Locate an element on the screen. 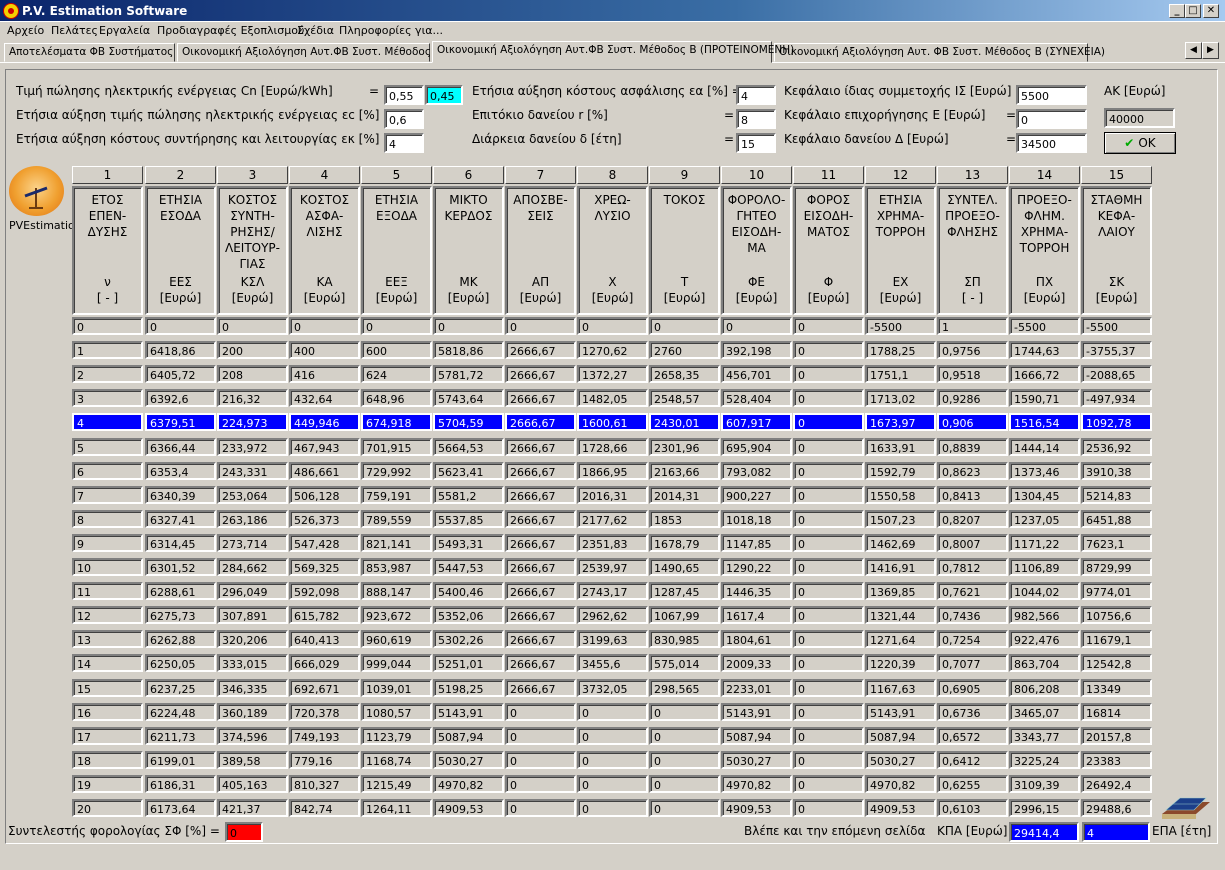 This screenshot has height=870, width=1225. table-cell: 0,7077 is located at coordinates (972, 663).